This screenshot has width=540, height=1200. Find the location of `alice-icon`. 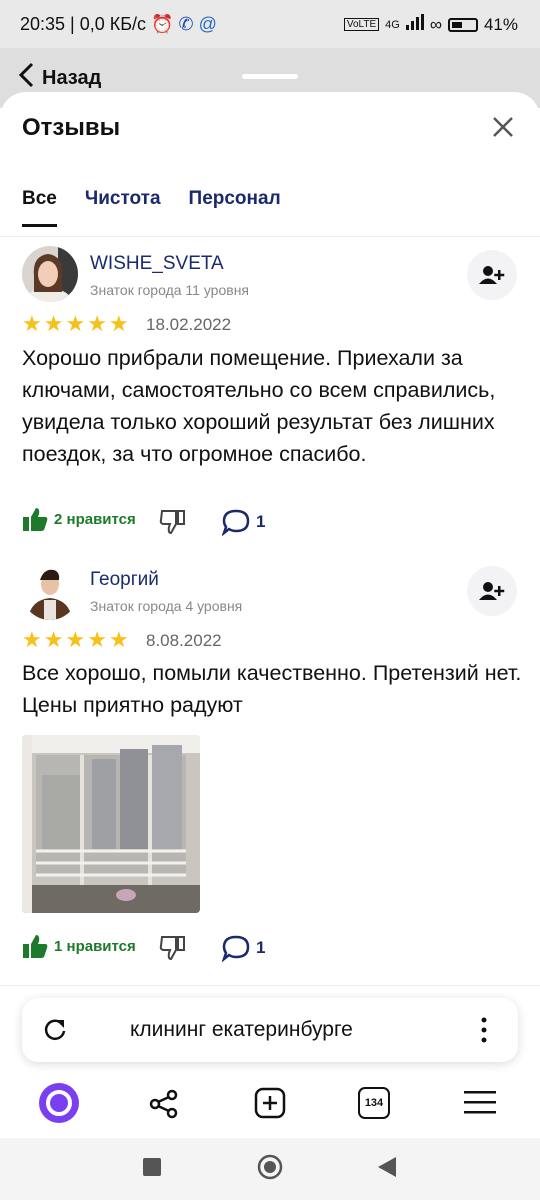

alice-icon is located at coordinates (59, 1103).